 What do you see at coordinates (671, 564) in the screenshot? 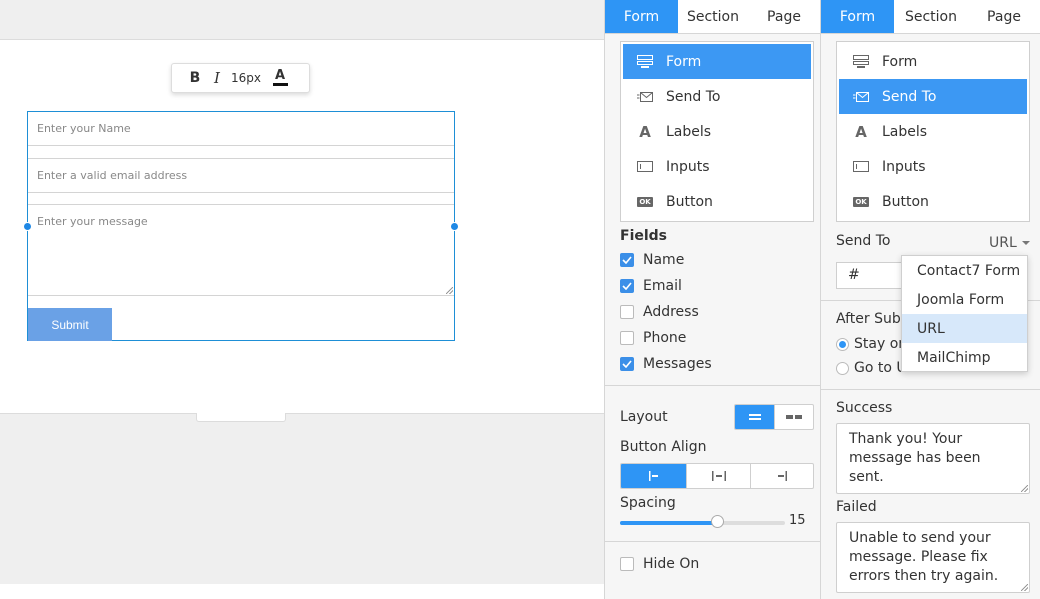
I see `hide-on-label: Hide On` at bounding box center [671, 564].